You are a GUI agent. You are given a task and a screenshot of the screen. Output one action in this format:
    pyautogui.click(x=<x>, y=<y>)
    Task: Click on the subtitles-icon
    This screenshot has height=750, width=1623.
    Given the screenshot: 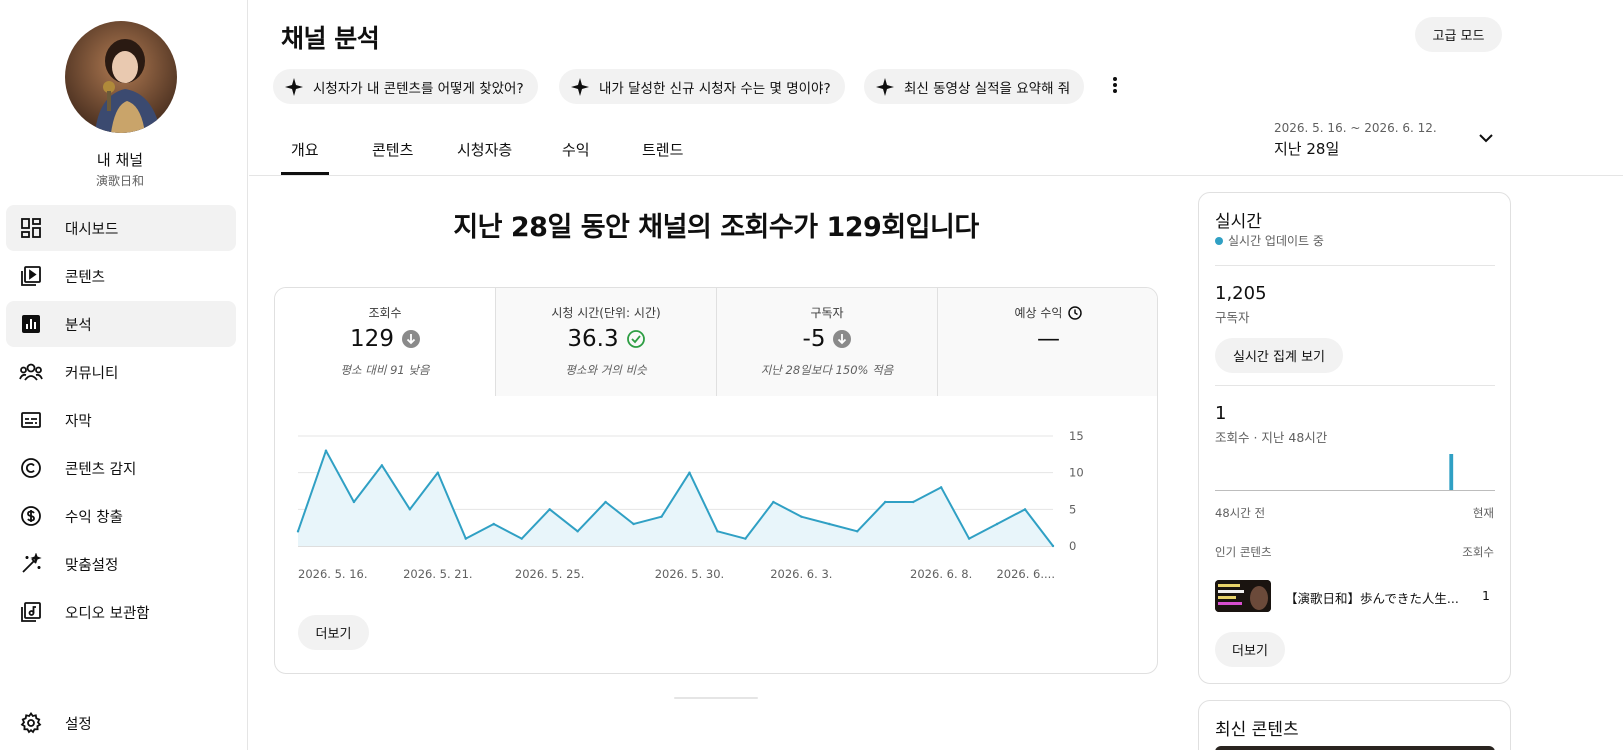 What is the action you would take?
    pyautogui.click(x=31, y=420)
    